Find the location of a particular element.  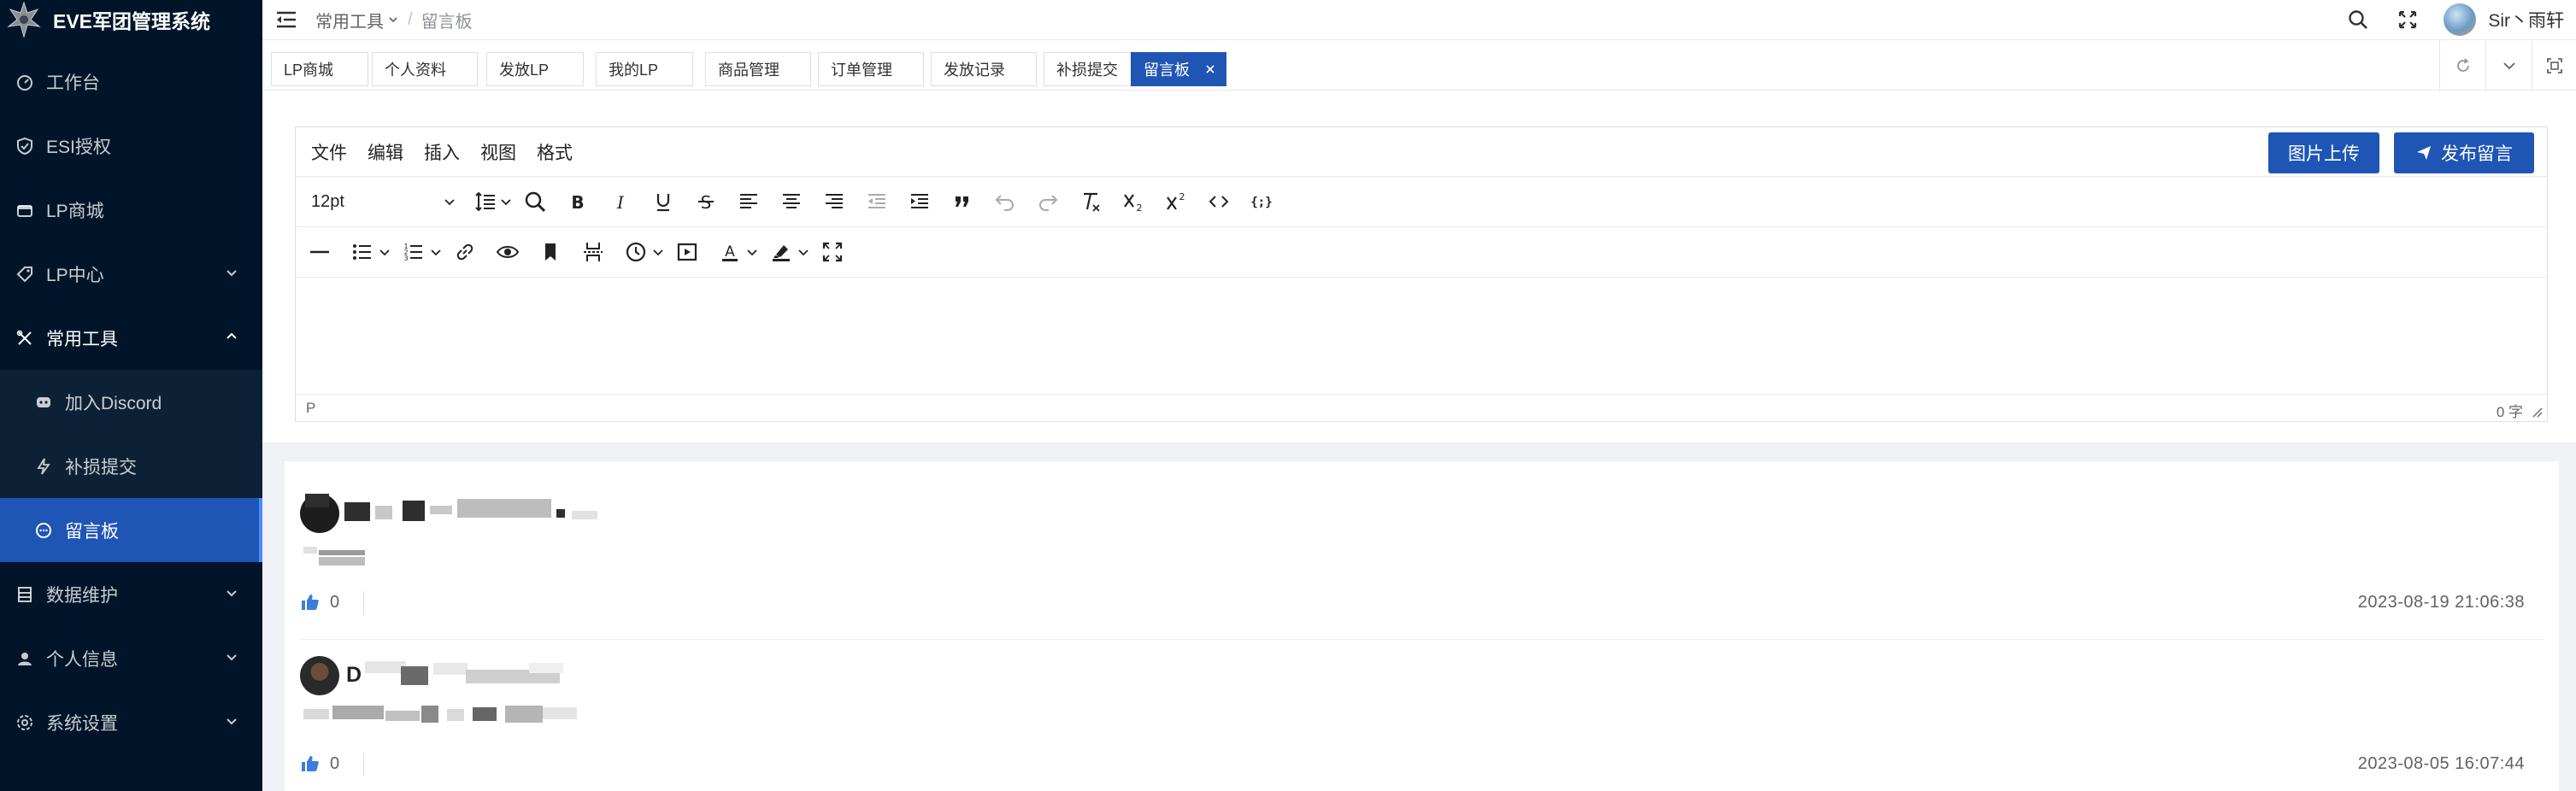

tag-lp-shop: LP商城 is located at coordinates (319, 69).